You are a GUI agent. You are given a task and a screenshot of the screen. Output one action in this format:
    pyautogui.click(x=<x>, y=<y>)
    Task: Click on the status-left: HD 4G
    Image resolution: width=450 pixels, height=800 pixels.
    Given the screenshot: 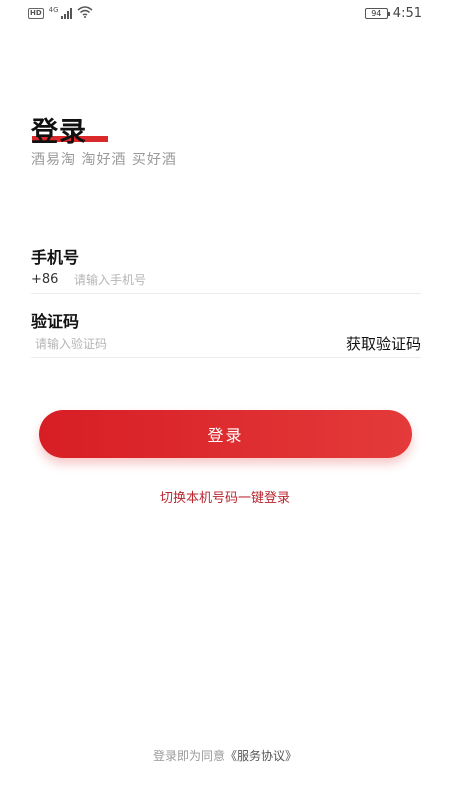 What is the action you would take?
    pyautogui.click(x=60, y=13)
    